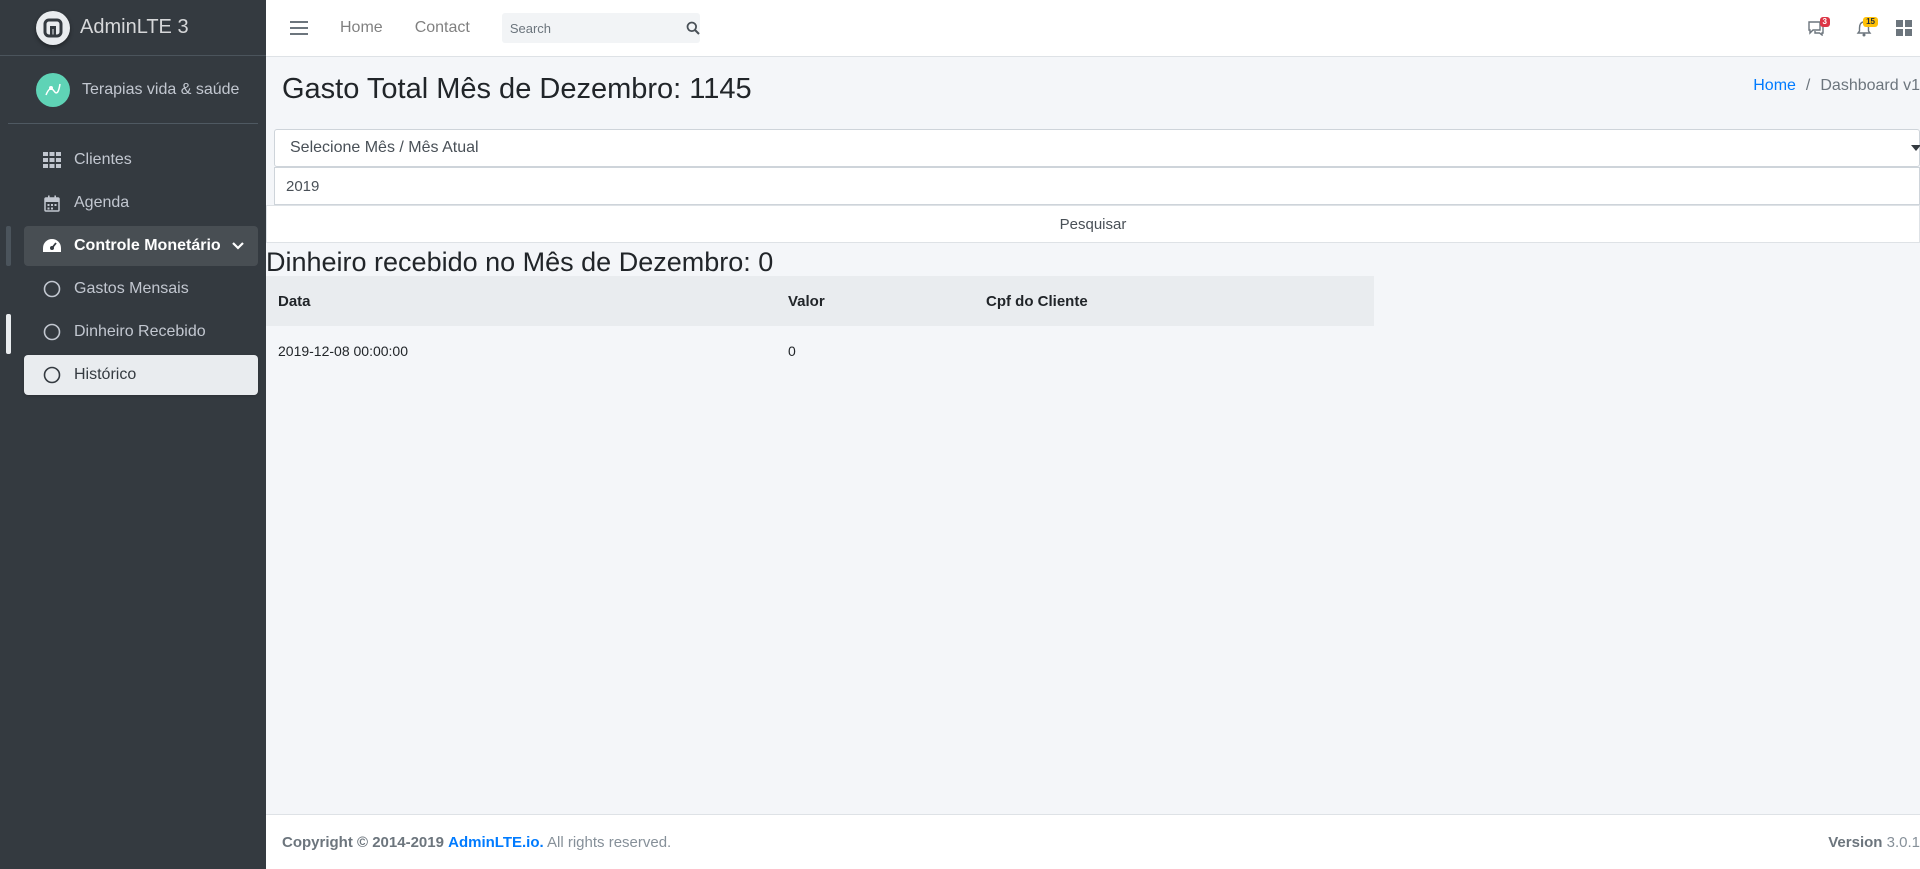 This screenshot has height=869, width=1920. Describe the element at coordinates (52, 203) in the screenshot. I see `calendar-icon` at that location.